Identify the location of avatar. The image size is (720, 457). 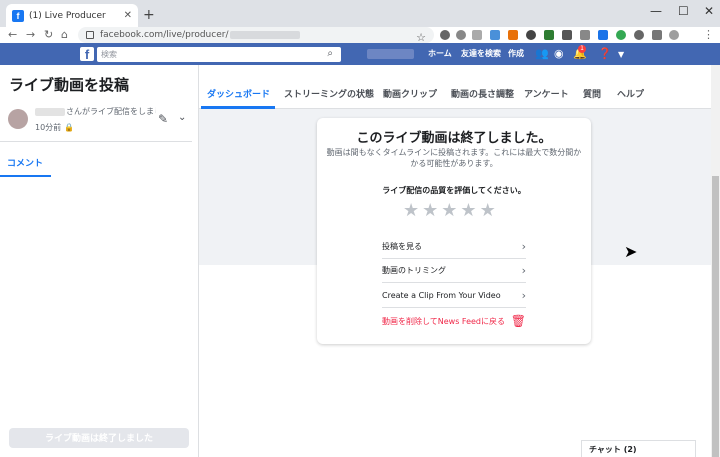
(18, 119).